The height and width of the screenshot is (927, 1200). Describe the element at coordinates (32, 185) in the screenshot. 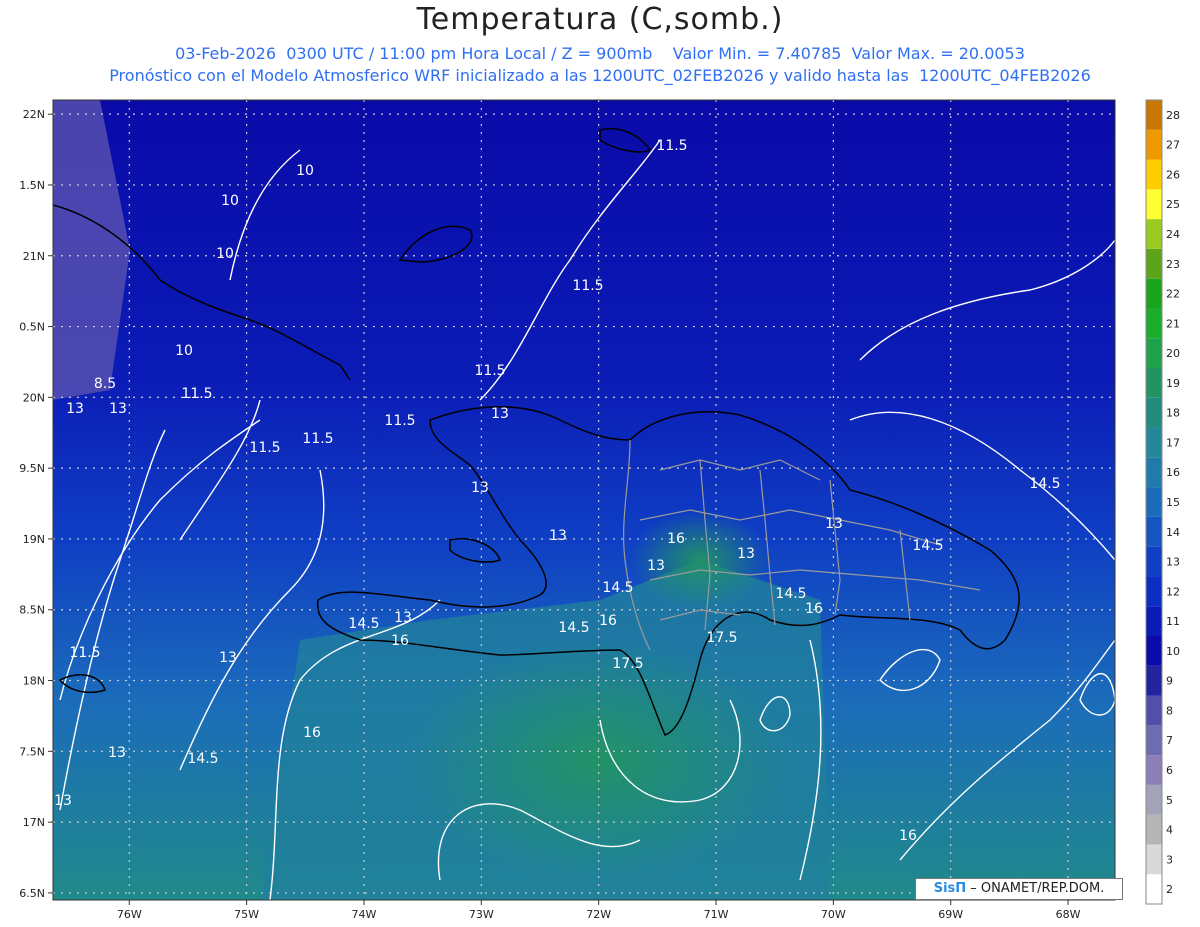

I see `y-tick-label: 1.5N` at that location.